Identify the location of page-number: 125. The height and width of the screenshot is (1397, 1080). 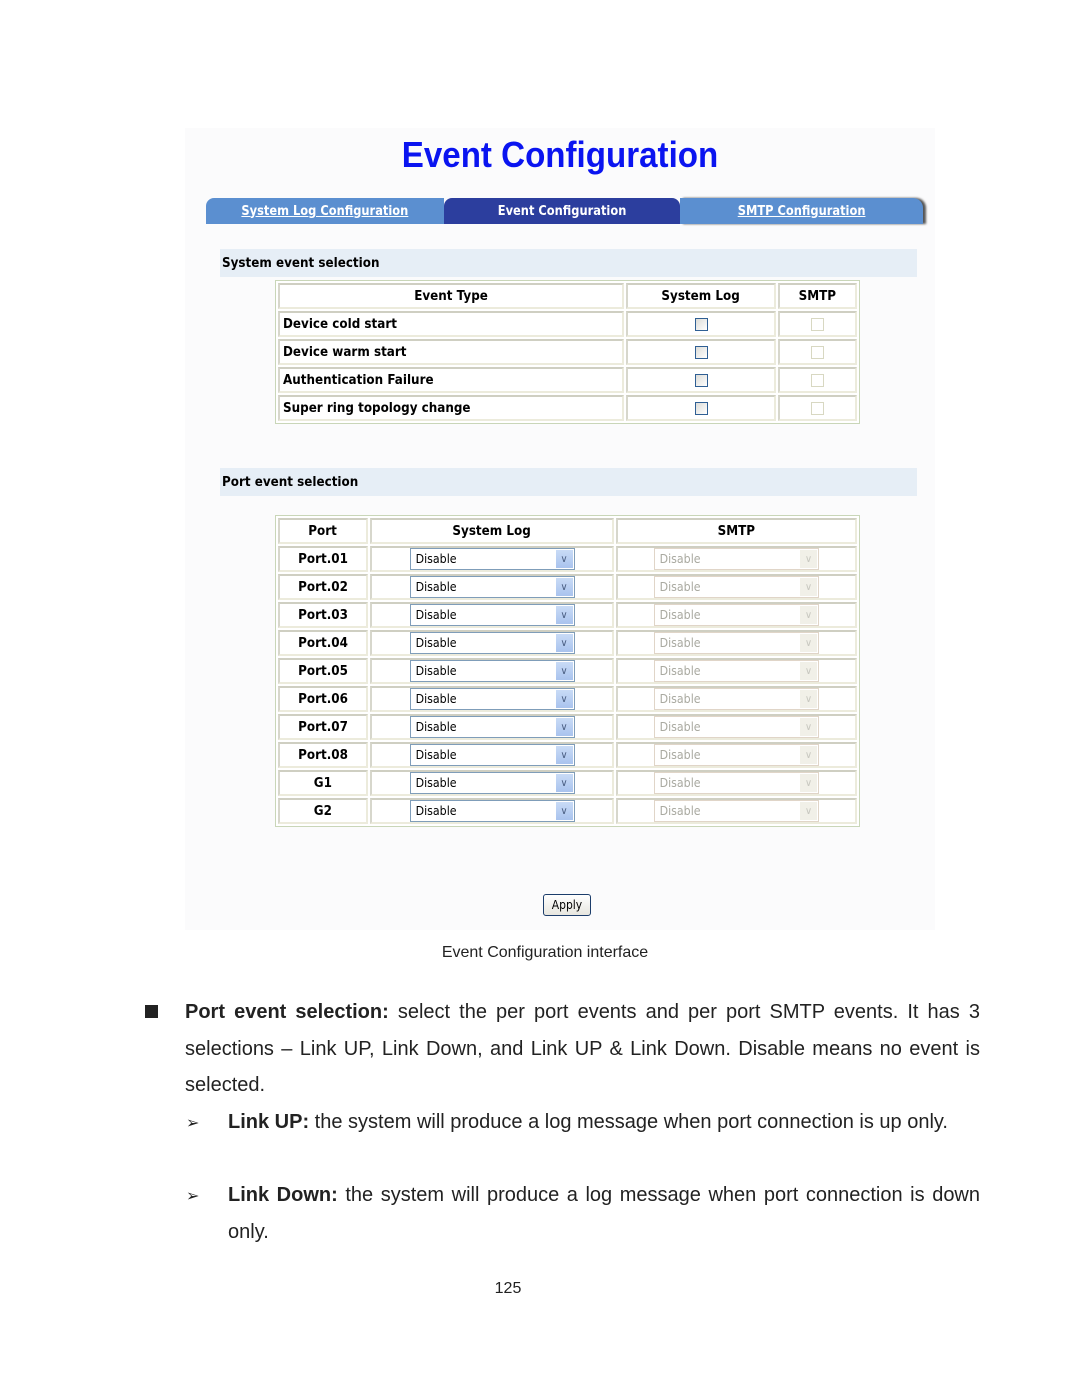
(508, 1288).